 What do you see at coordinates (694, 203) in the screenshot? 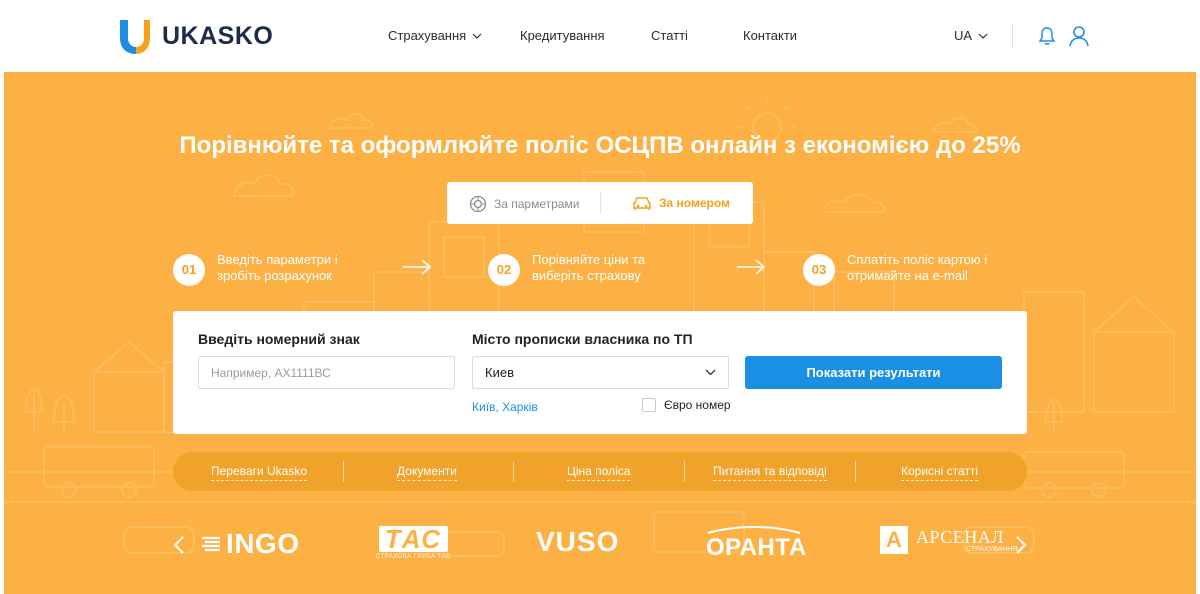
I see `tab-by-number-label: За номером` at bounding box center [694, 203].